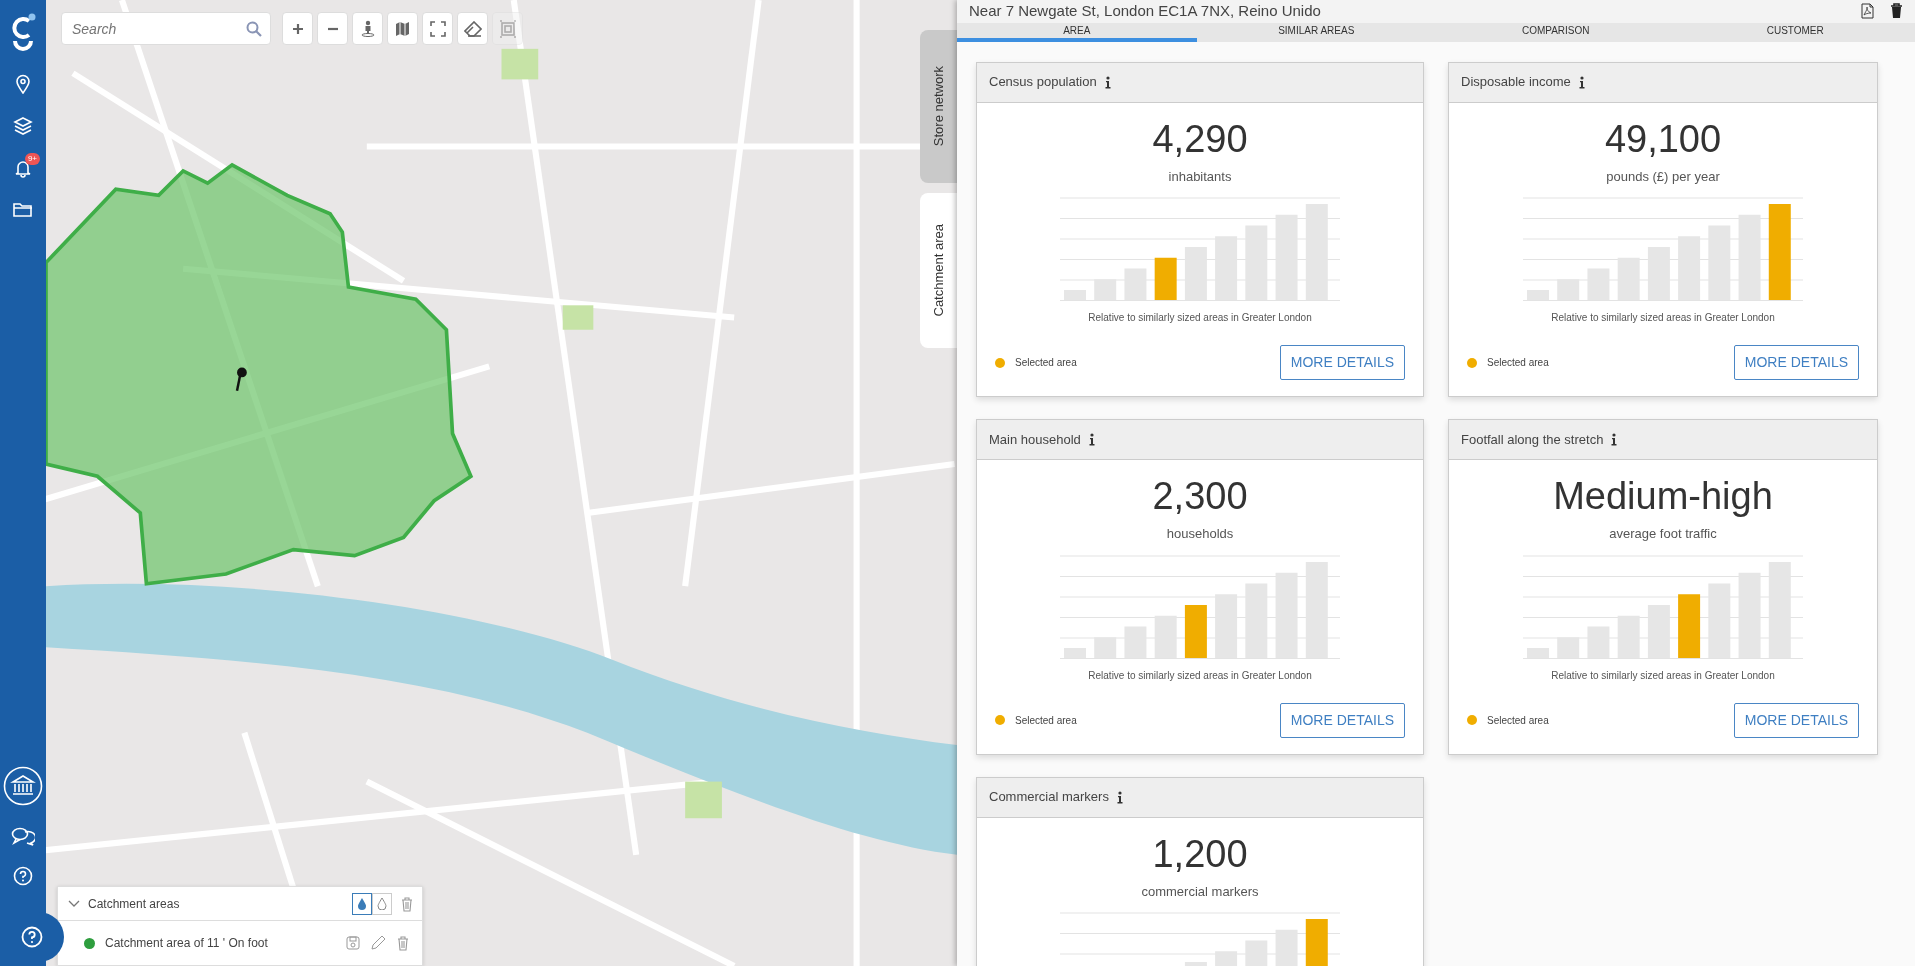 The width and height of the screenshot is (1915, 966). What do you see at coordinates (1896, 11) in the screenshot?
I see `trash-icon` at bounding box center [1896, 11].